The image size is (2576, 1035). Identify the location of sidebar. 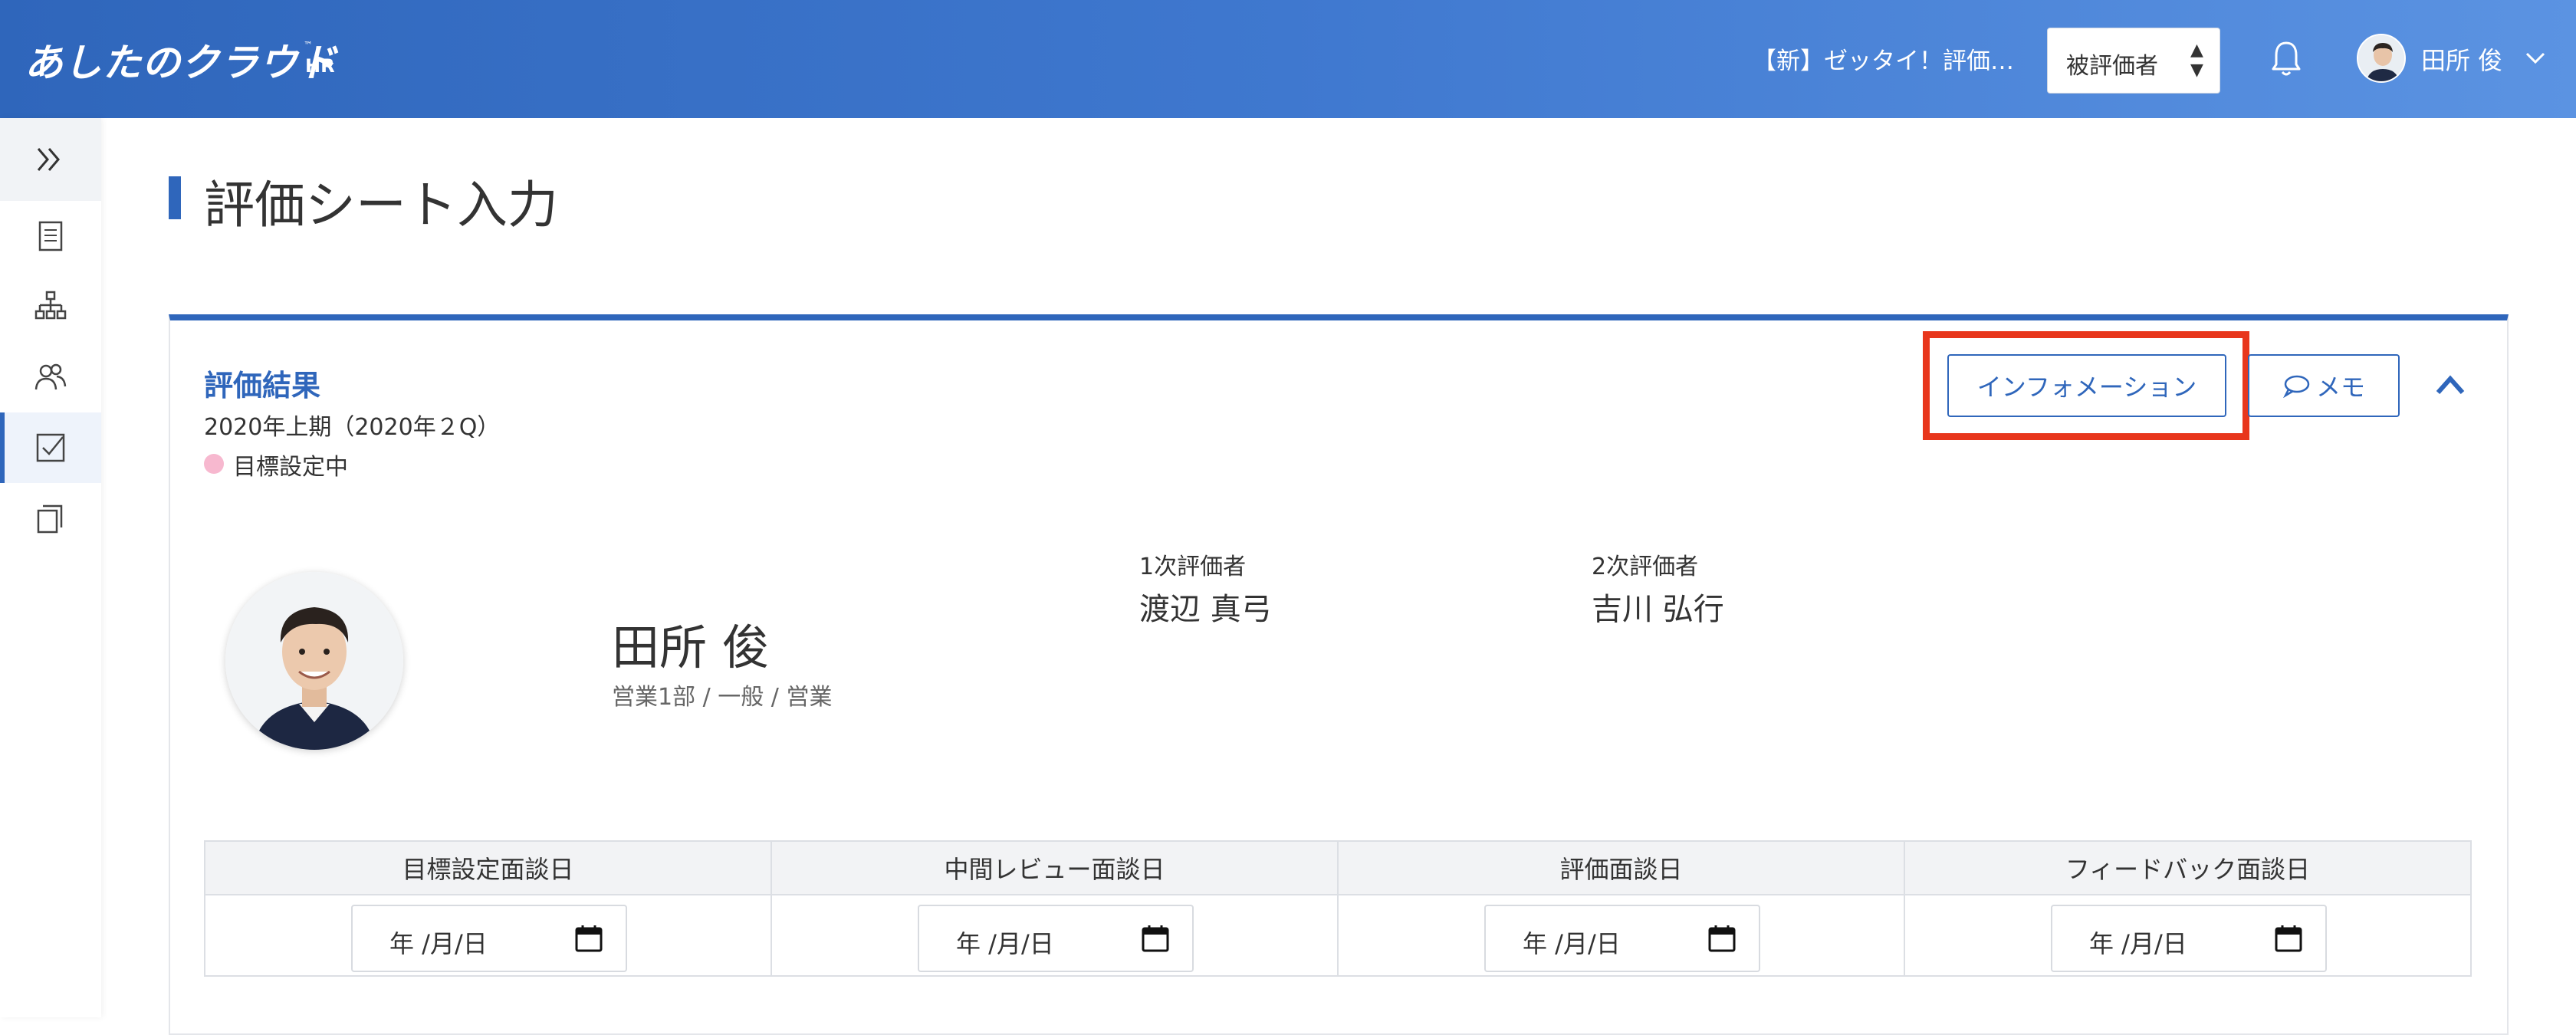
(51, 568).